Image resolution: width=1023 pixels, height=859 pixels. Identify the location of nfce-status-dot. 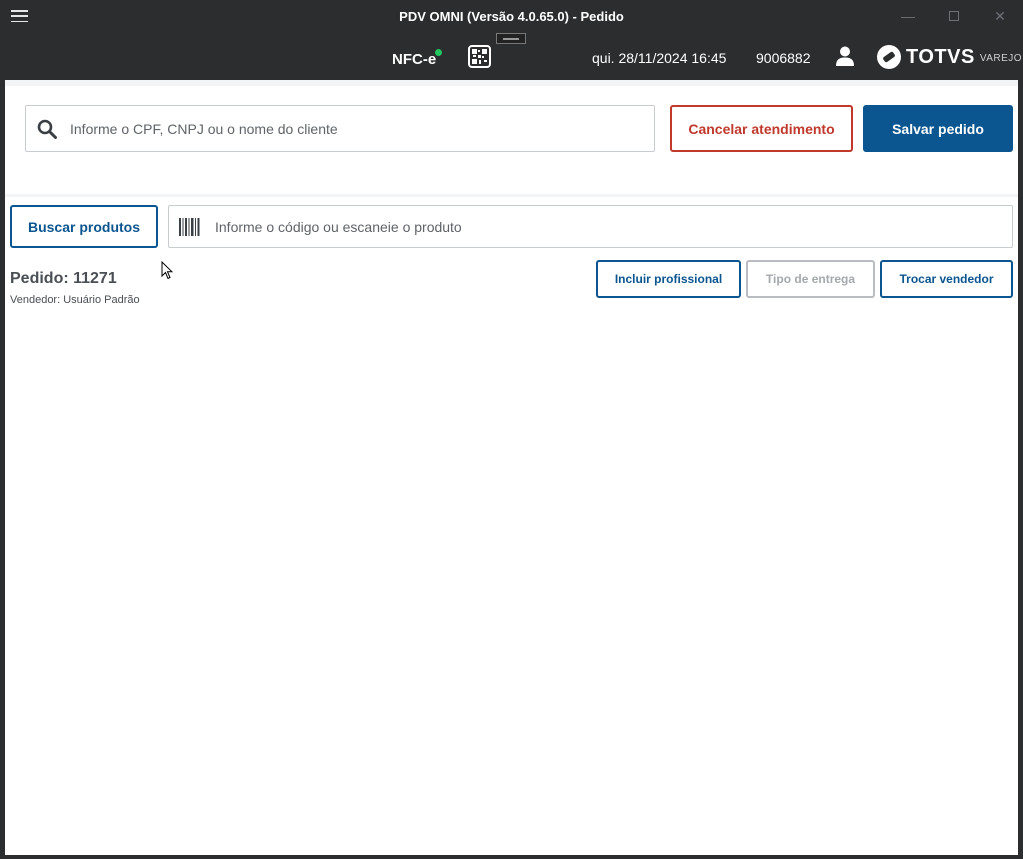
(438, 52).